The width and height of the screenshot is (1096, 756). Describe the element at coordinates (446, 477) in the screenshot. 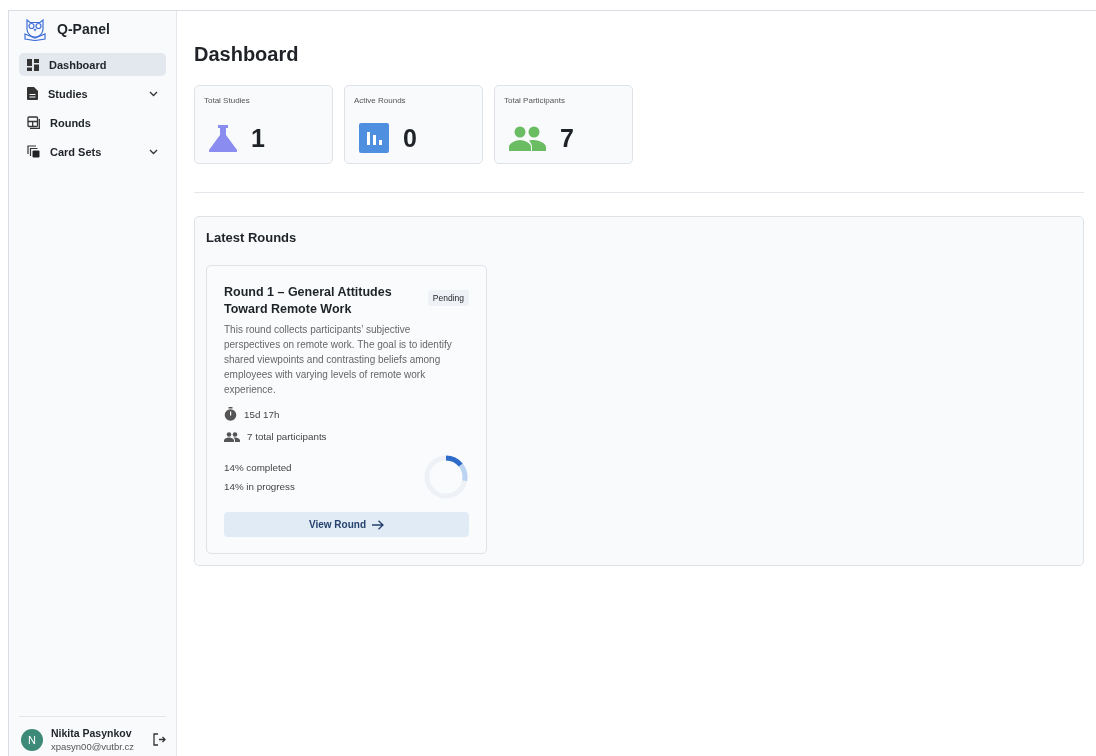

I see `progress-ring` at that location.